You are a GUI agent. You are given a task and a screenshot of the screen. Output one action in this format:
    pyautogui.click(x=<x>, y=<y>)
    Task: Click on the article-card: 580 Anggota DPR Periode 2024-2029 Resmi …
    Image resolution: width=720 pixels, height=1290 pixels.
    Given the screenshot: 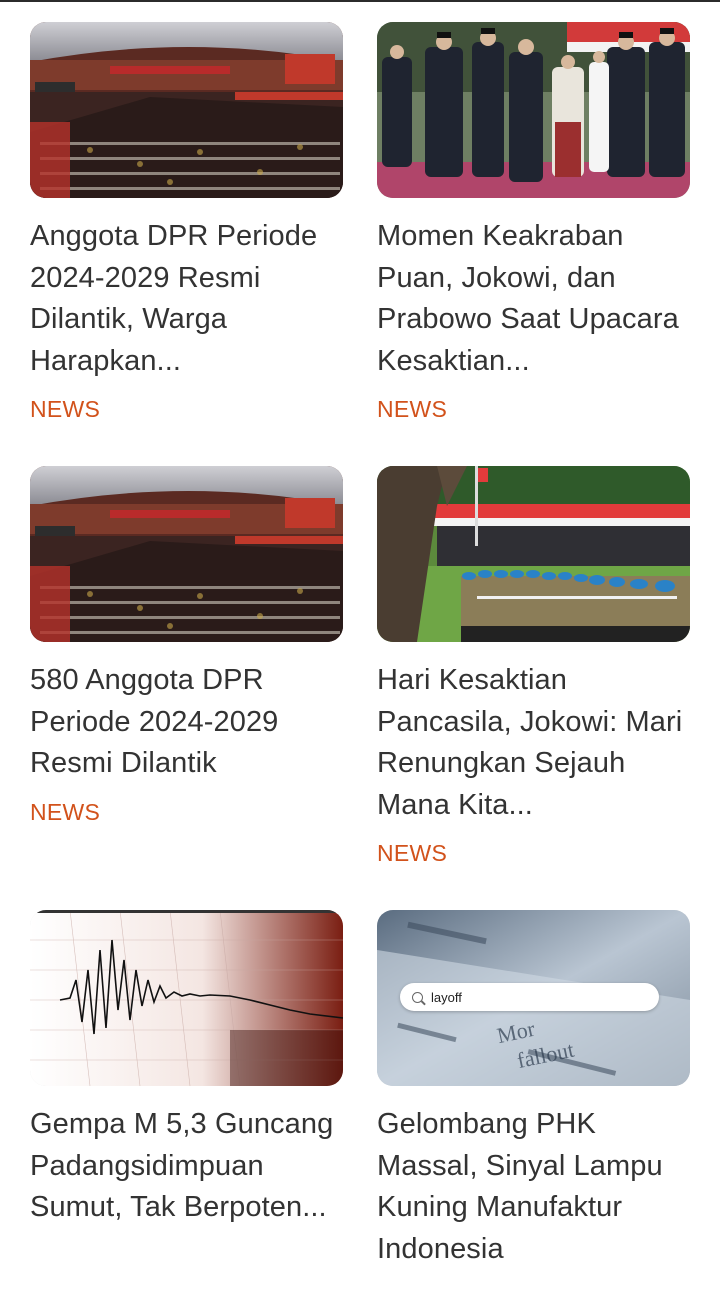 What is the action you would take?
    pyautogui.click(x=186, y=688)
    